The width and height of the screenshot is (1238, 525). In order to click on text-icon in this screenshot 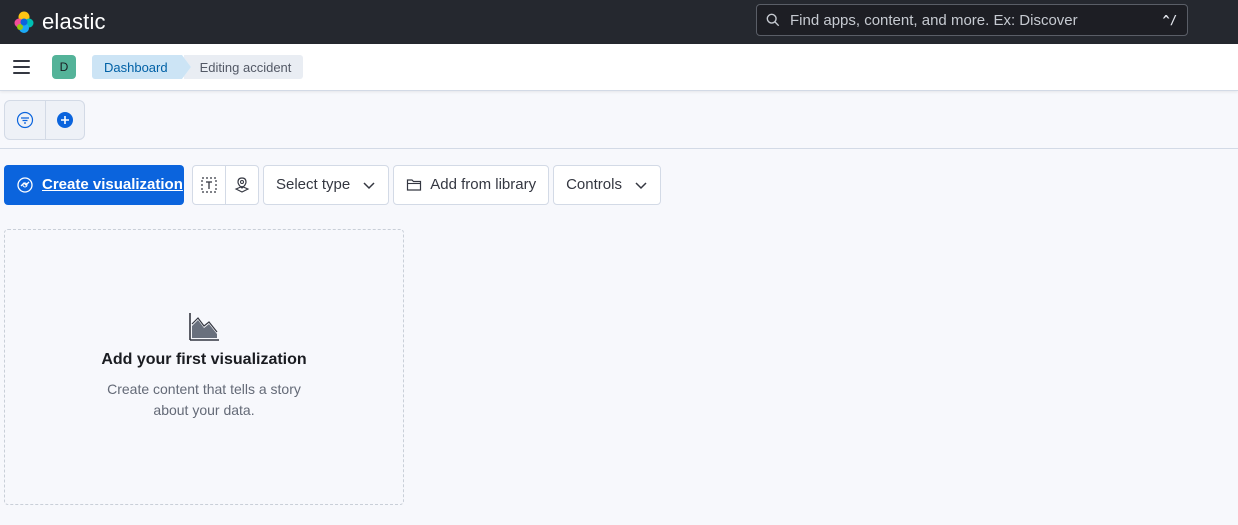, I will do `click(209, 184)`.